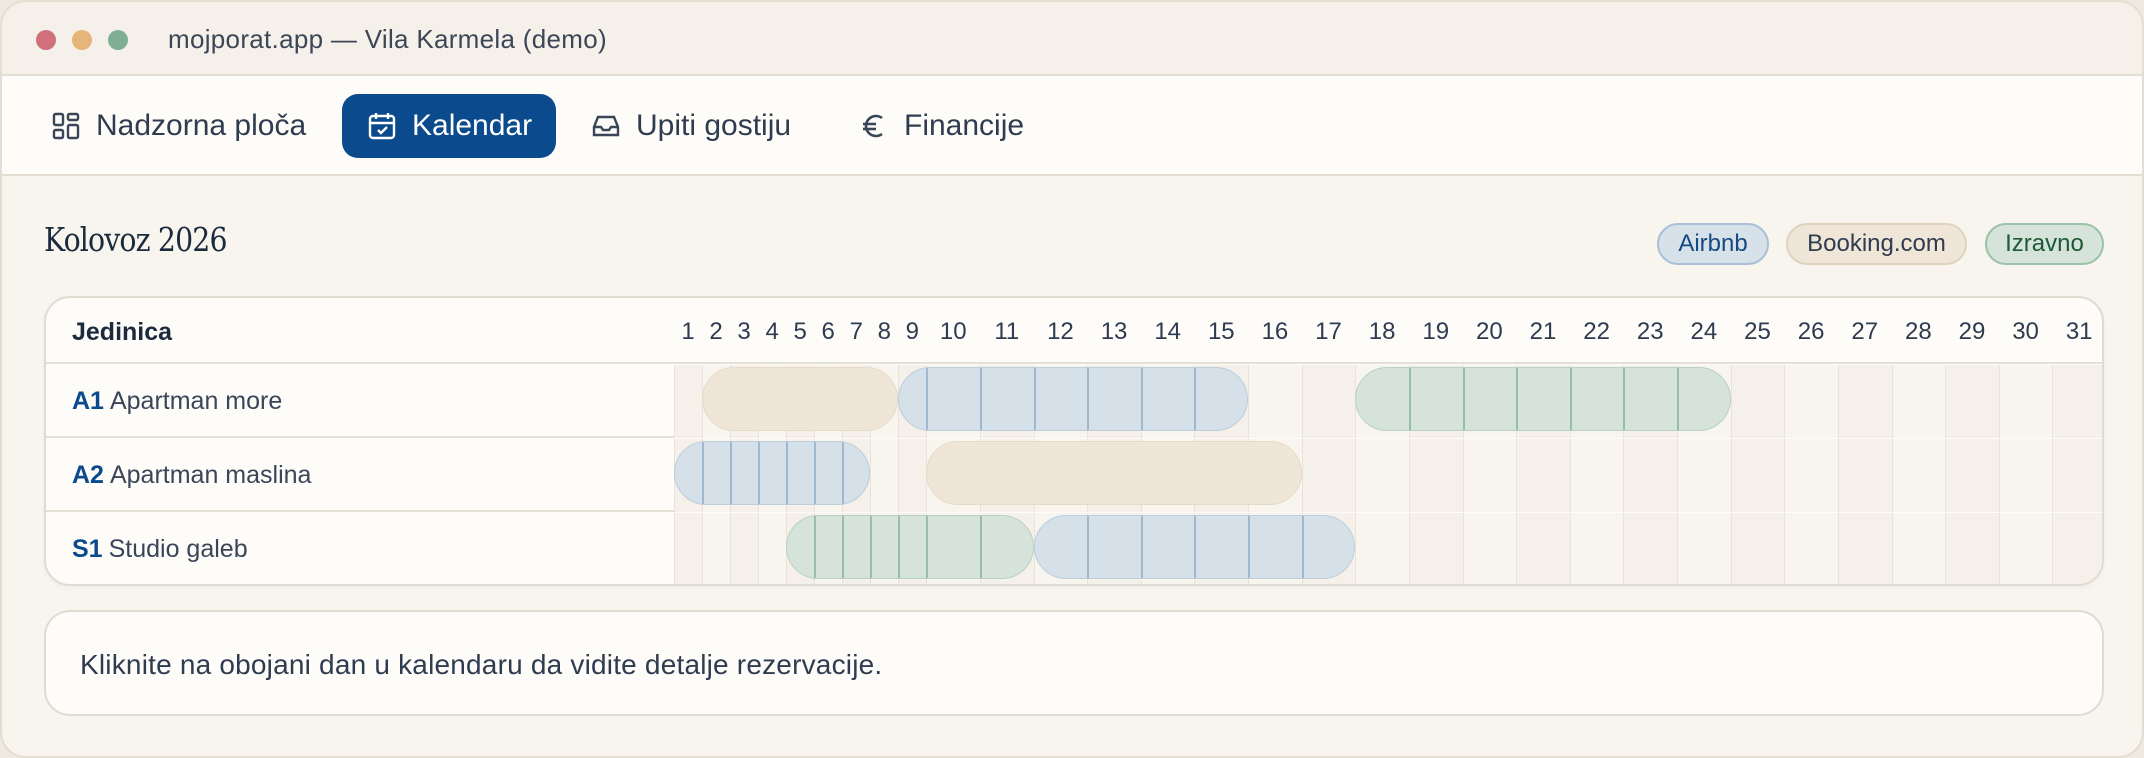  Describe the element at coordinates (953, 331) in the screenshot. I see `day-number: 10` at that location.